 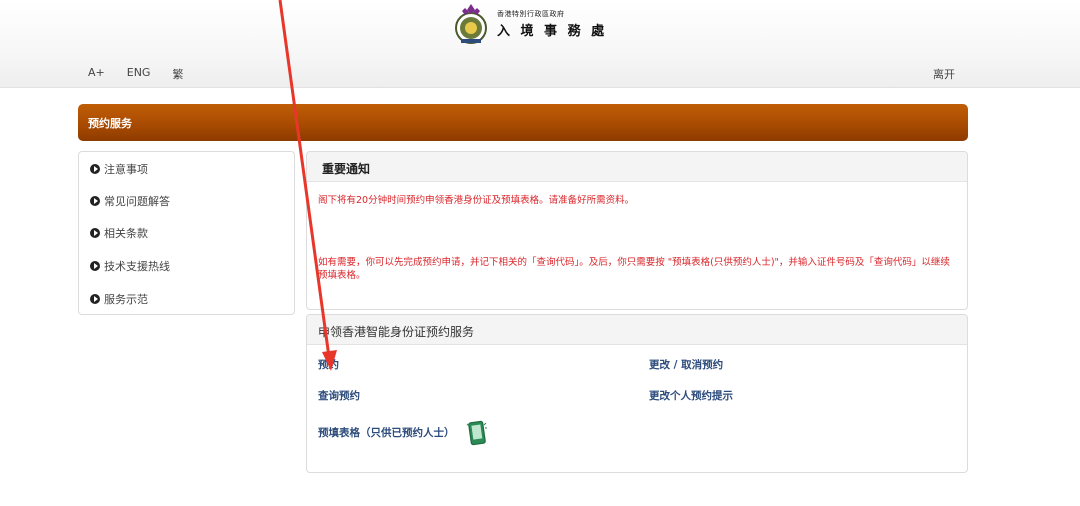 What do you see at coordinates (137, 266) in the screenshot?
I see `sidebar-item-label: 技术支援热线` at bounding box center [137, 266].